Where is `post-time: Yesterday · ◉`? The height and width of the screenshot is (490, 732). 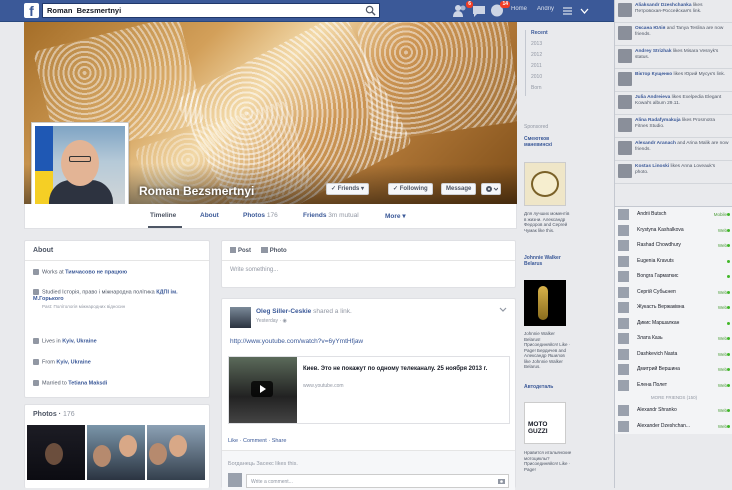
post-time: Yesterday · ◉ is located at coordinates (271, 321).